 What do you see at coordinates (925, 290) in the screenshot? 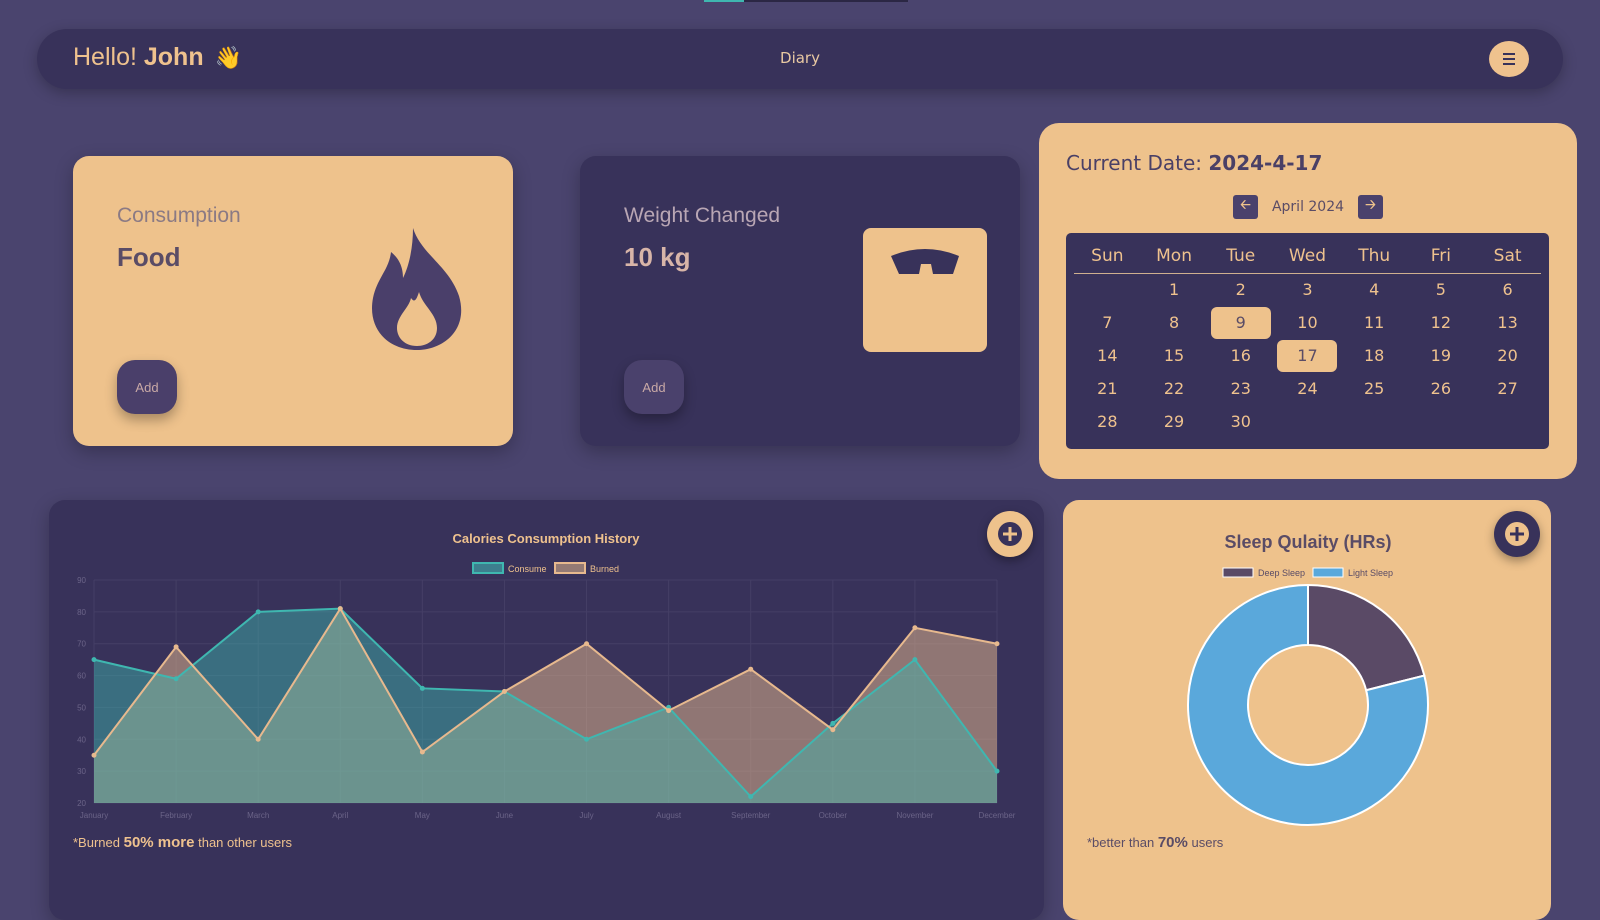
I see `scale-icon-box` at bounding box center [925, 290].